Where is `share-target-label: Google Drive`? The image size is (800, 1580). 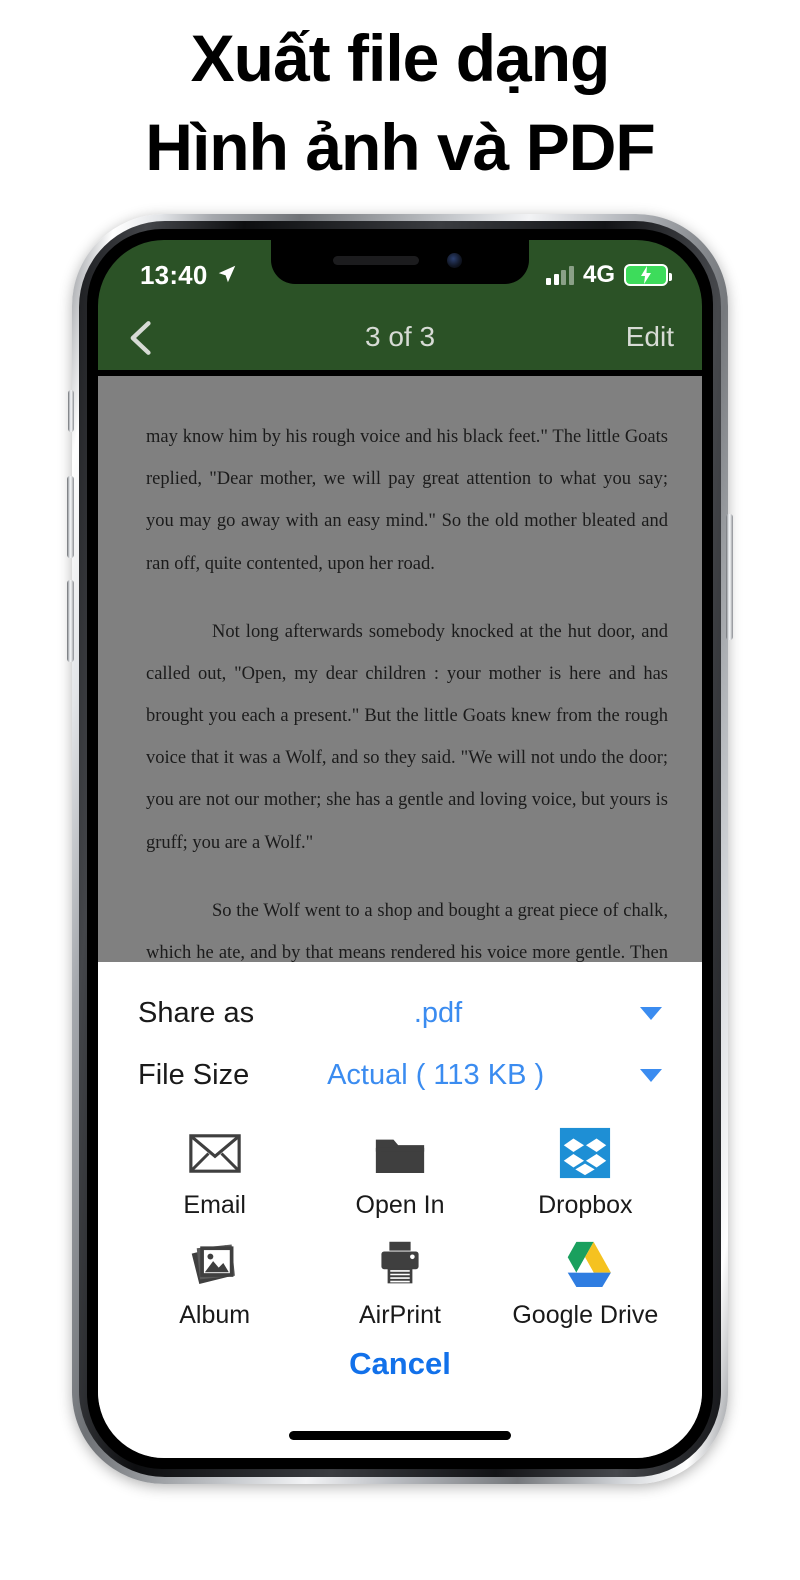 share-target-label: Google Drive is located at coordinates (585, 1315).